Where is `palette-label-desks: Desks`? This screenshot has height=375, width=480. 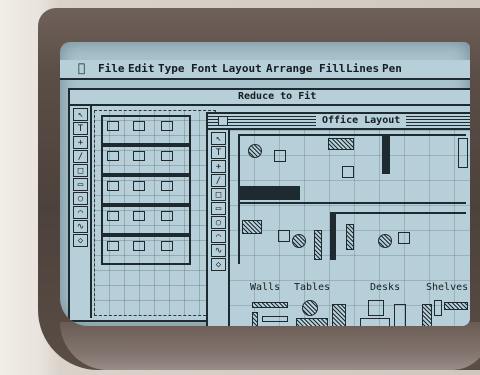
palette-label-desks: Desks is located at coordinates (385, 287).